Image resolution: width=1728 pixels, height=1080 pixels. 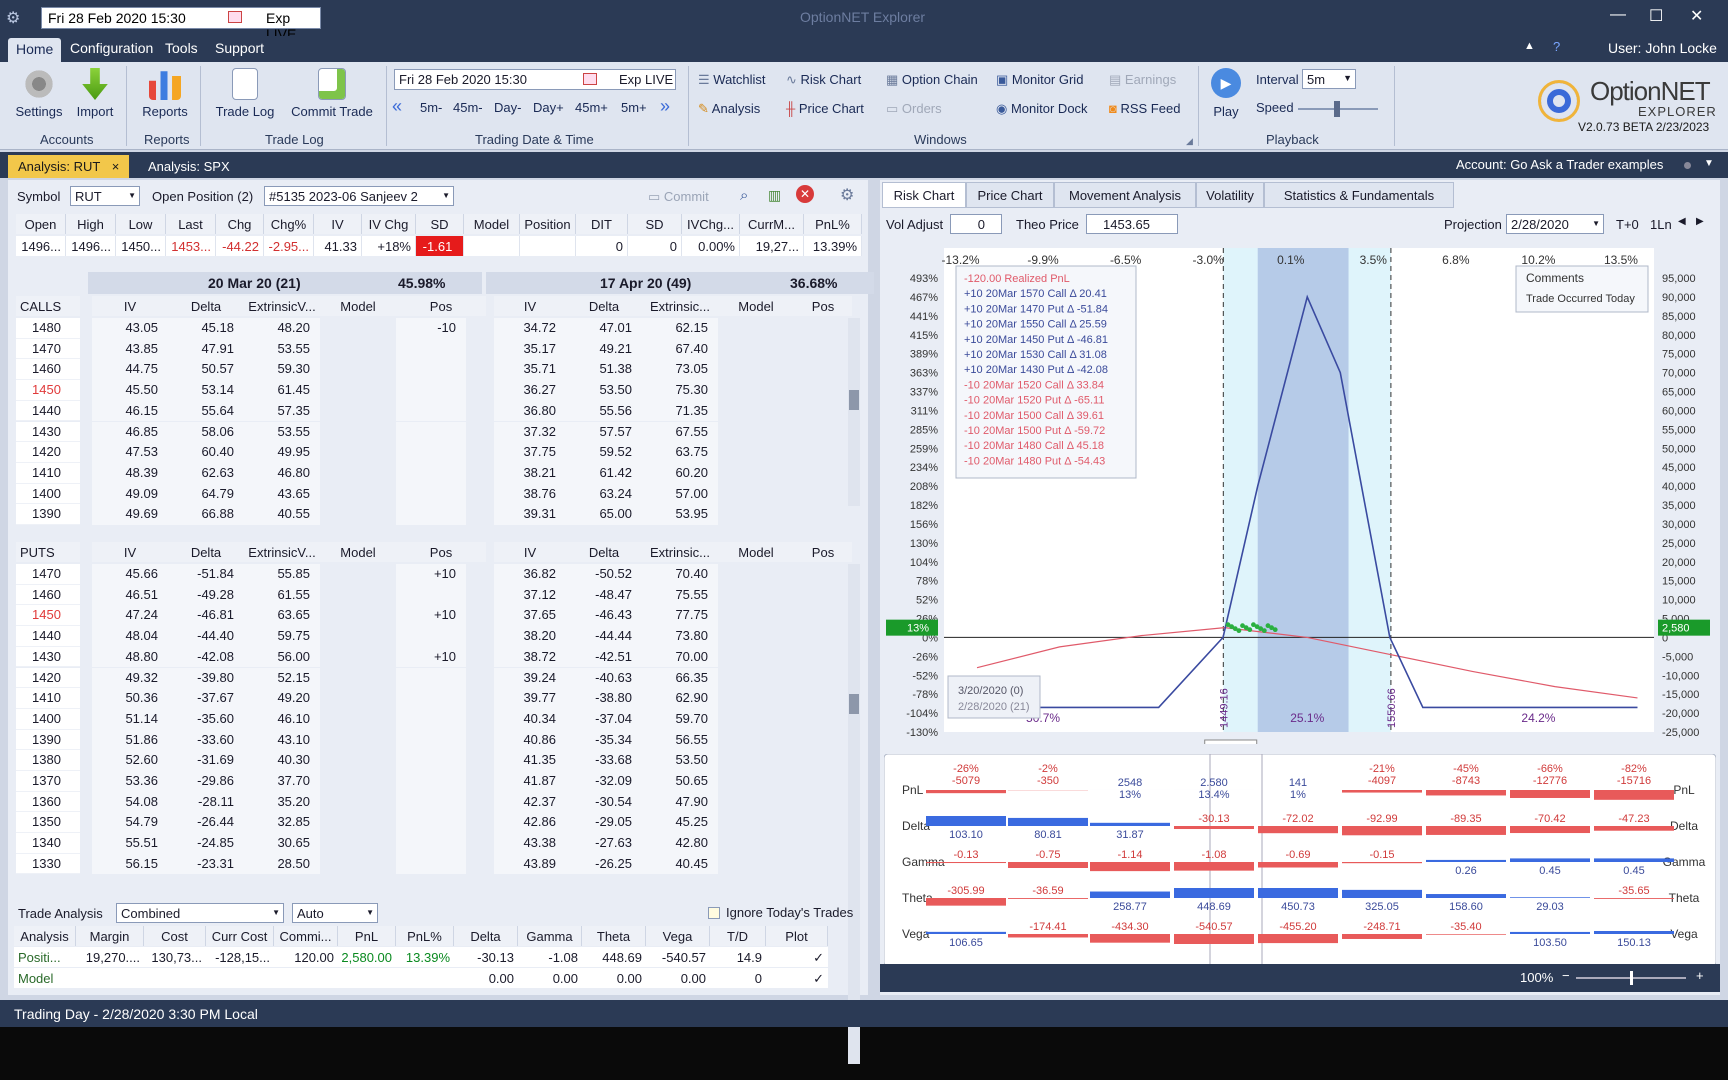 What do you see at coordinates (680, 390) in the screenshot?
I see `chain-cell: 75.30` at bounding box center [680, 390].